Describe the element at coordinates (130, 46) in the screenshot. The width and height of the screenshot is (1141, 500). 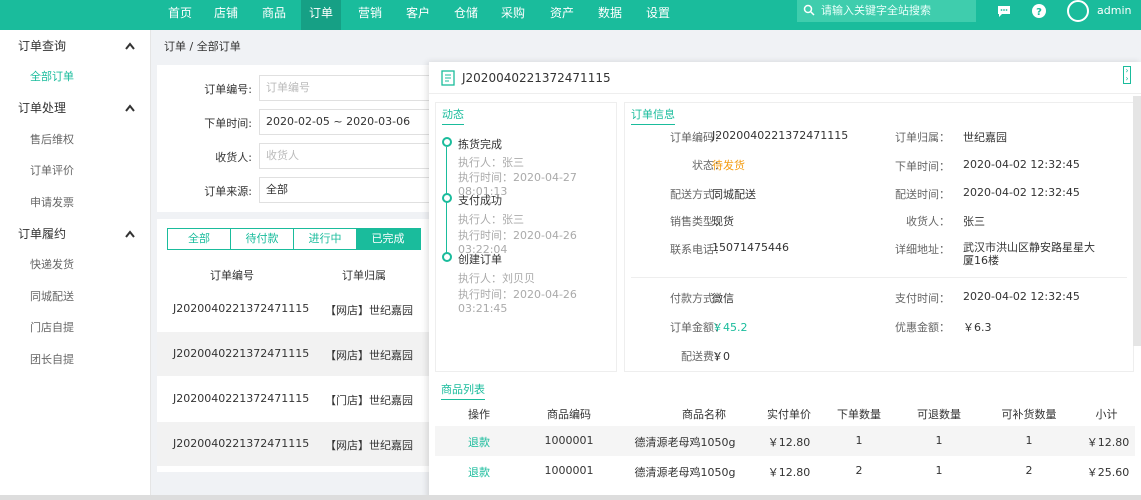
I see `chevron-up-icon` at that location.